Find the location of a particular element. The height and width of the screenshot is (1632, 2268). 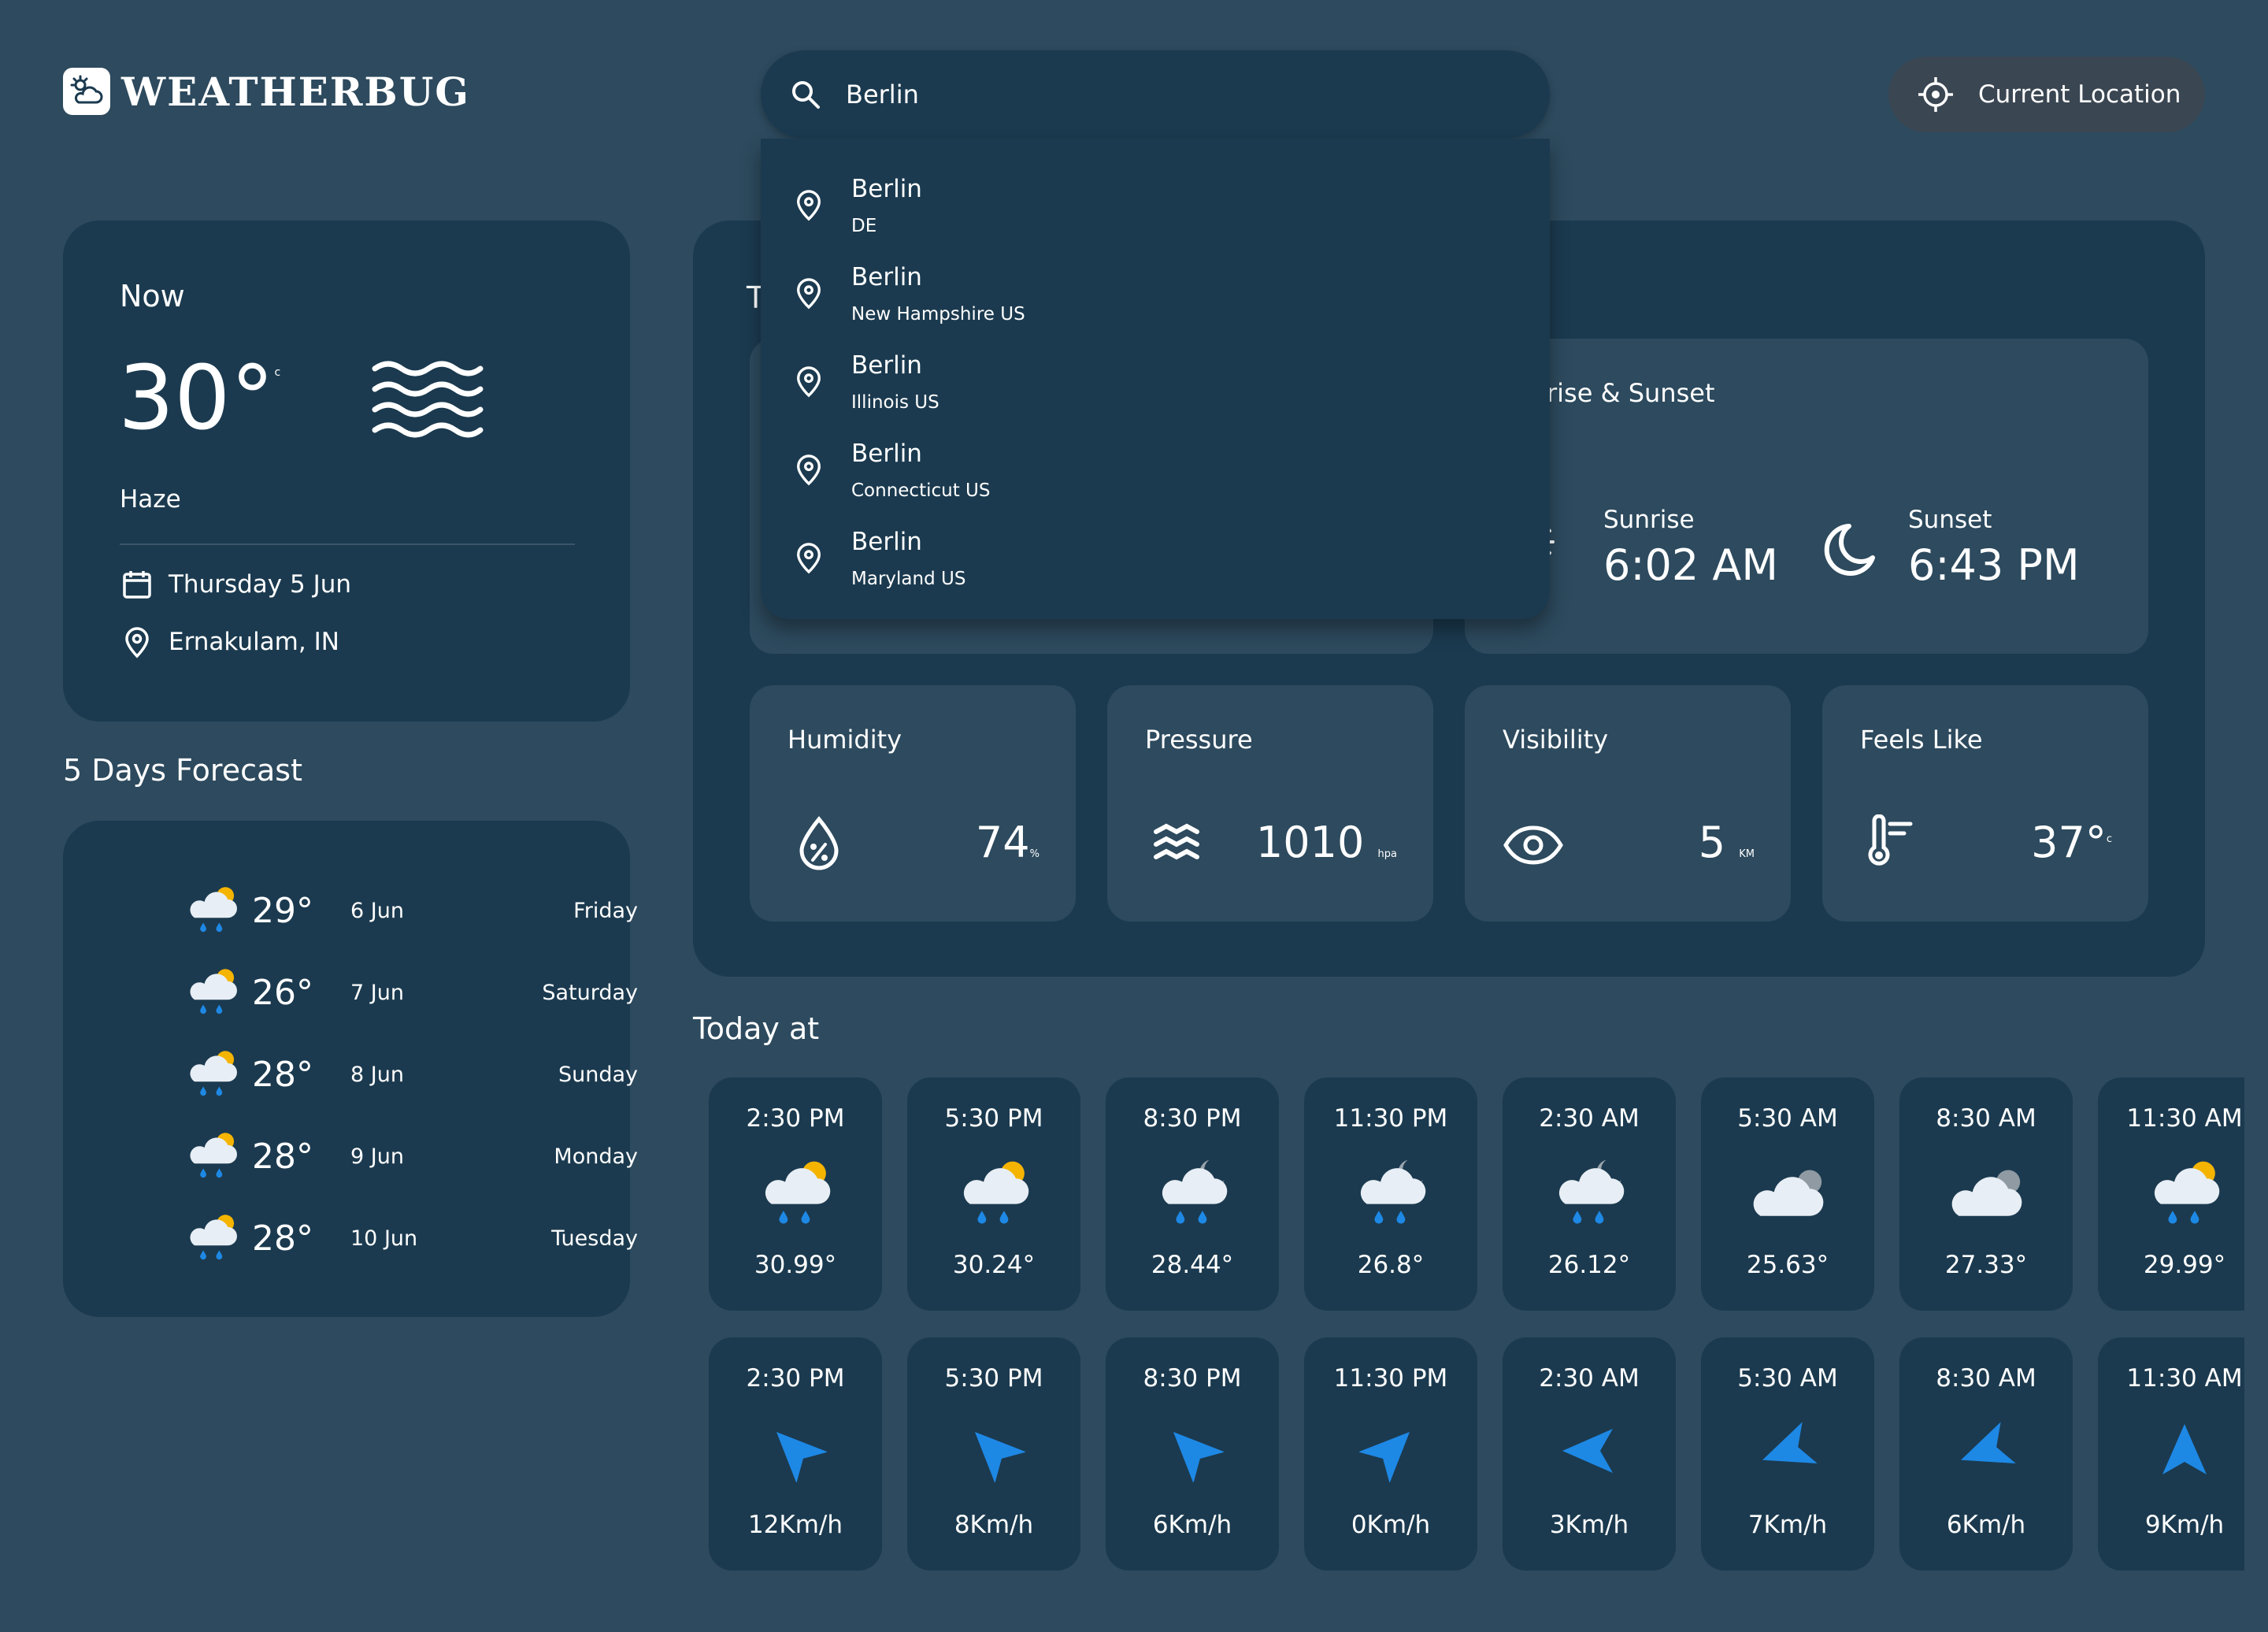

search-result-item: Berlin Maryland US is located at coordinates (1155, 561).